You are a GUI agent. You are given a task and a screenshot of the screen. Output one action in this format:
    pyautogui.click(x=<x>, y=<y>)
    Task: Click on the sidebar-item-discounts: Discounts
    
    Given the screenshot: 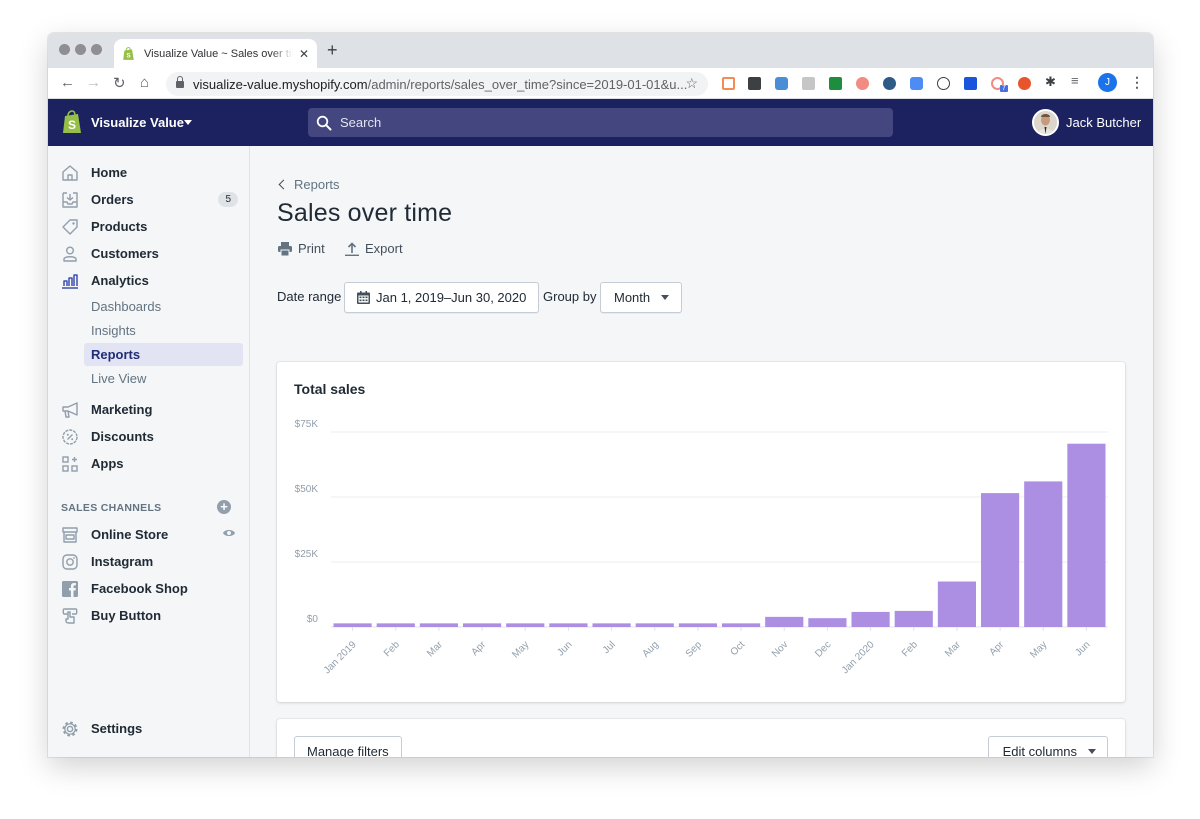 What is the action you would take?
    pyautogui.click(x=151, y=436)
    